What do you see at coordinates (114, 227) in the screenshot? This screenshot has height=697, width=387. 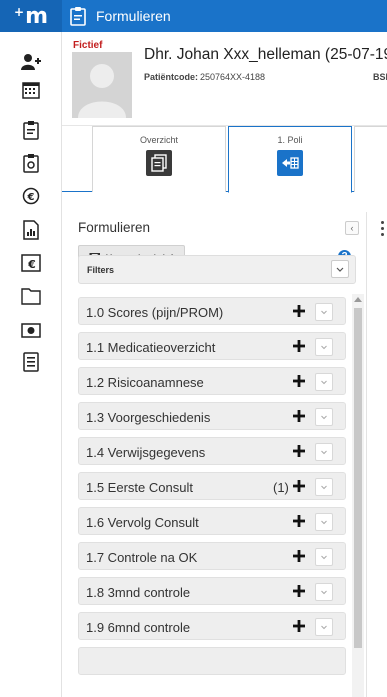 I see `panel-title: Formulieren` at bounding box center [114, 227].